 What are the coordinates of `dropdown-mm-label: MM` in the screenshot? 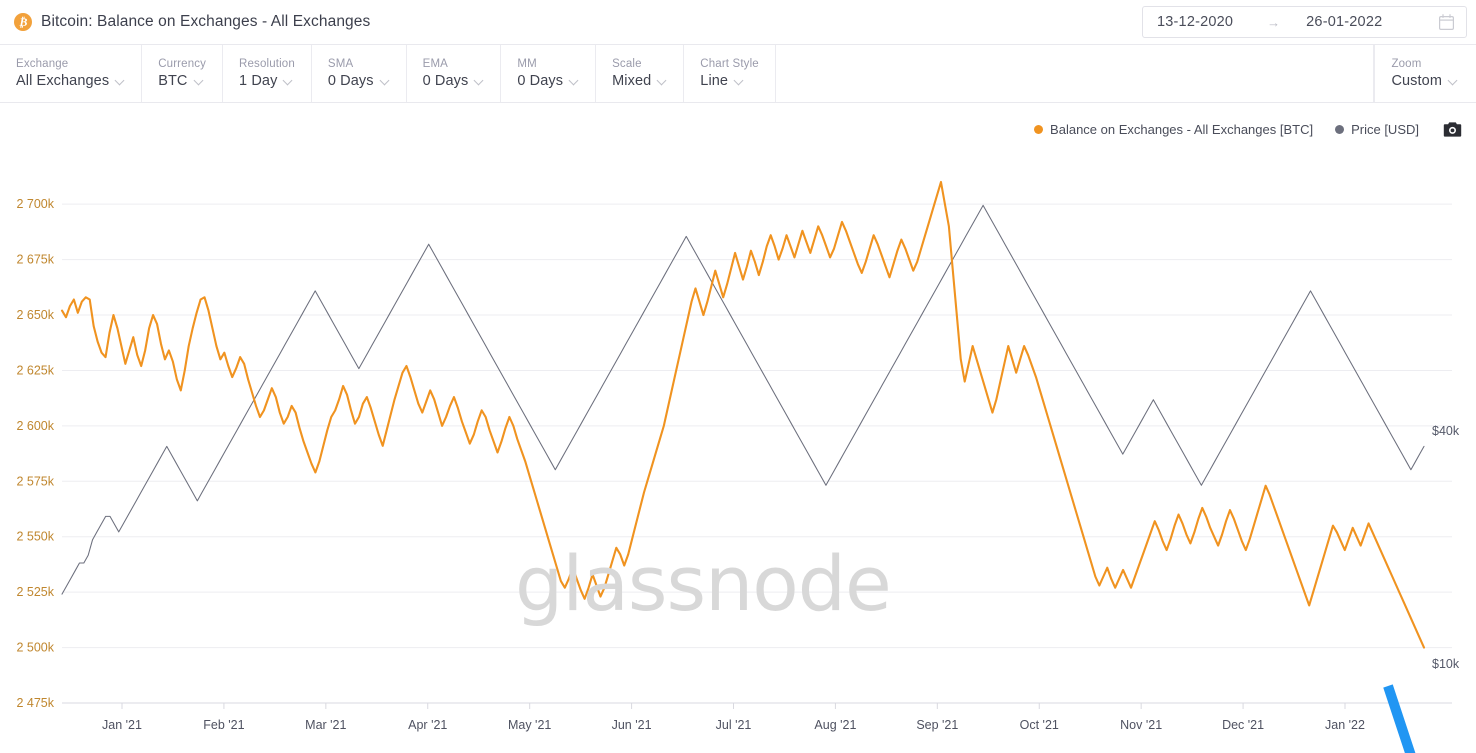 It's located at (527, 64).